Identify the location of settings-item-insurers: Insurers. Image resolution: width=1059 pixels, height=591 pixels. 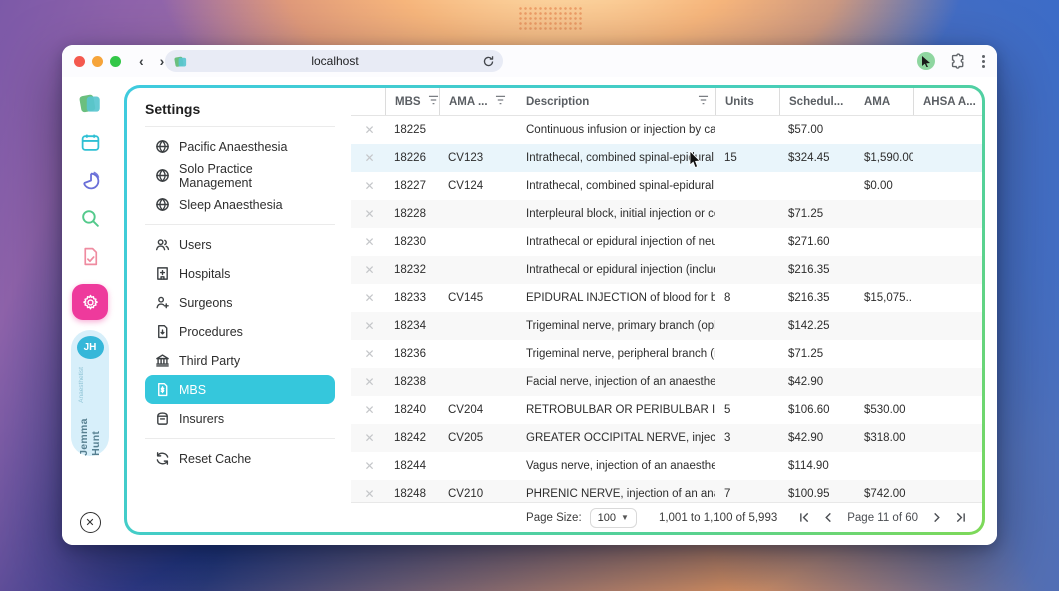
(240, 418).